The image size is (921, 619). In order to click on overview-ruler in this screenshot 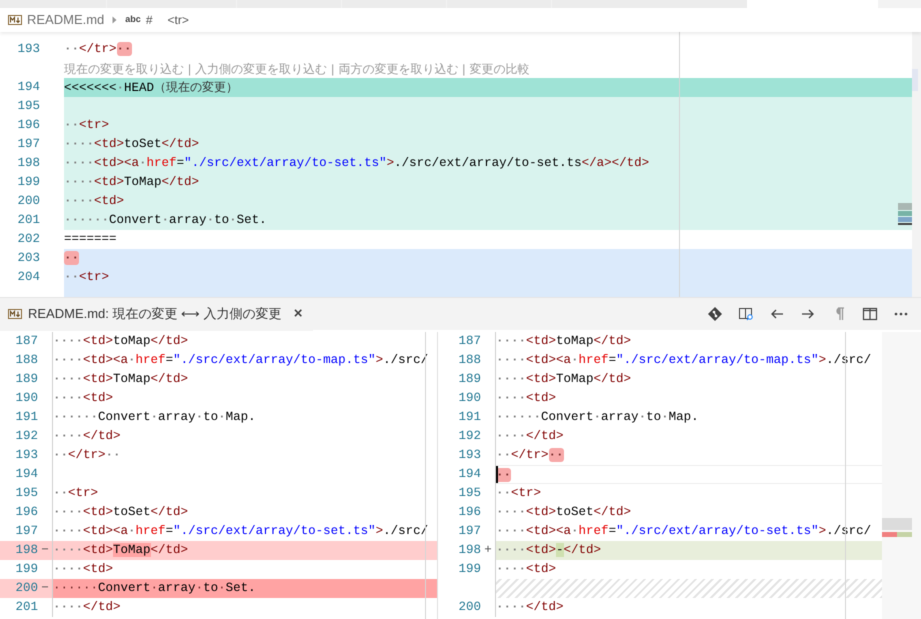, I will do `click(905, 214)`.